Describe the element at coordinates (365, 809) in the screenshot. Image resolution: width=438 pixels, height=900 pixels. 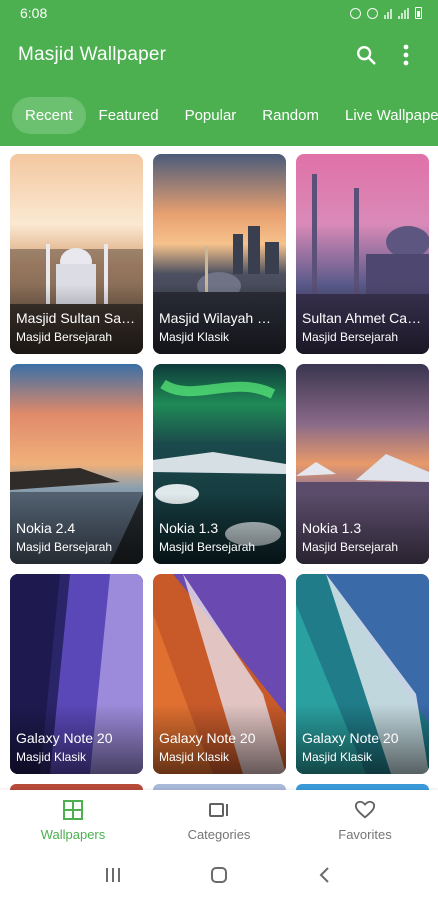
I see `heart-icon` at that location.